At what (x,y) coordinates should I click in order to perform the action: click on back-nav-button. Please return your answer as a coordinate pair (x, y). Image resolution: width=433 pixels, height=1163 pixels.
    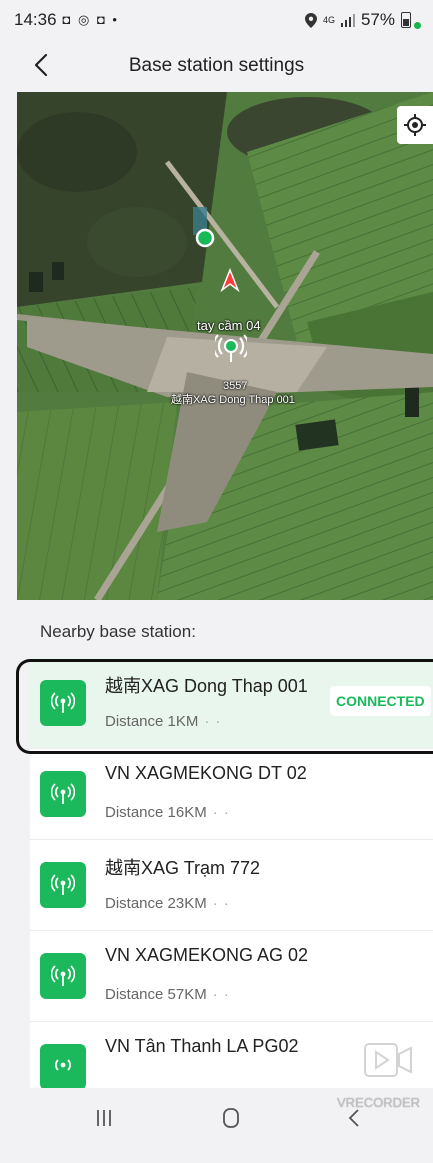
    Looking at the image, I should click on (354, 1118).